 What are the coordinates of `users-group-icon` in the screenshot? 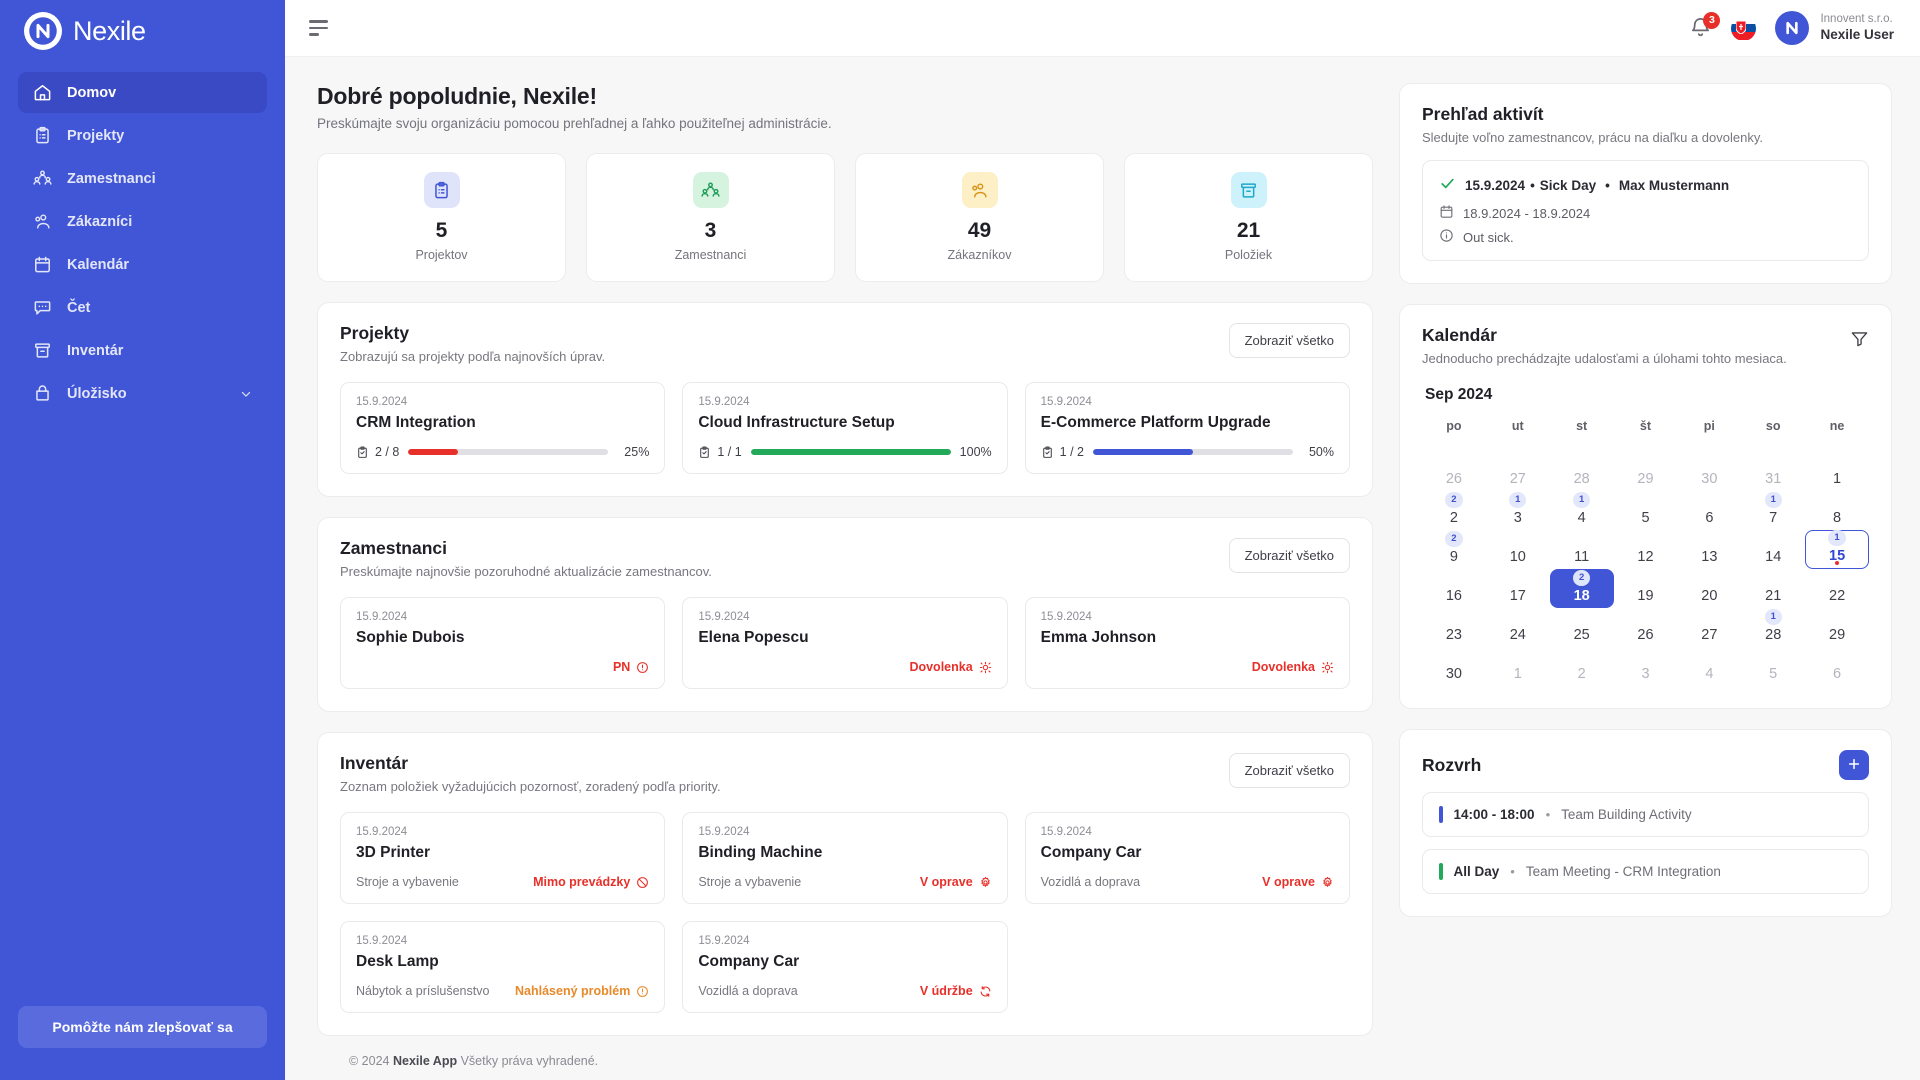 It's located at (42, 178).